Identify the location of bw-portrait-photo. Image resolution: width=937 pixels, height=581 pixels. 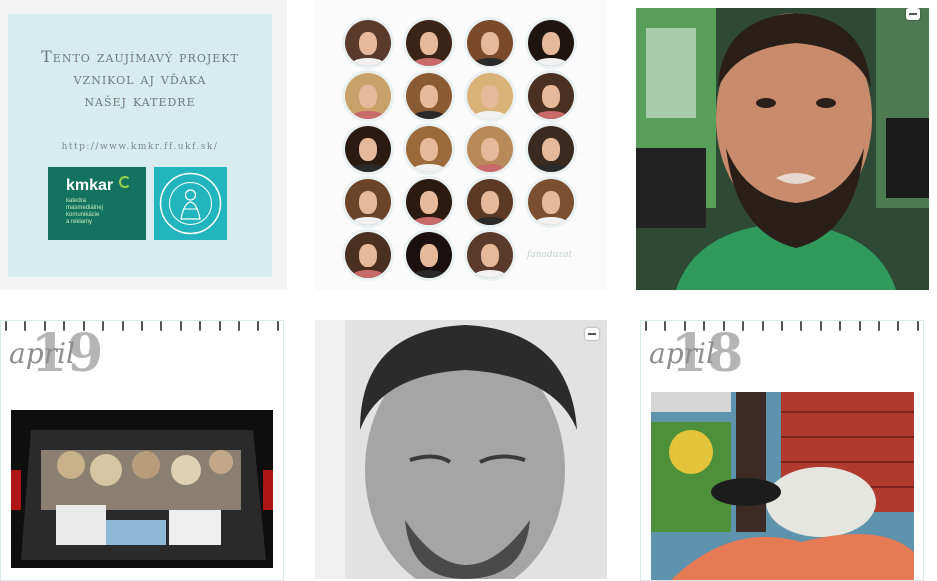
(461, 449).